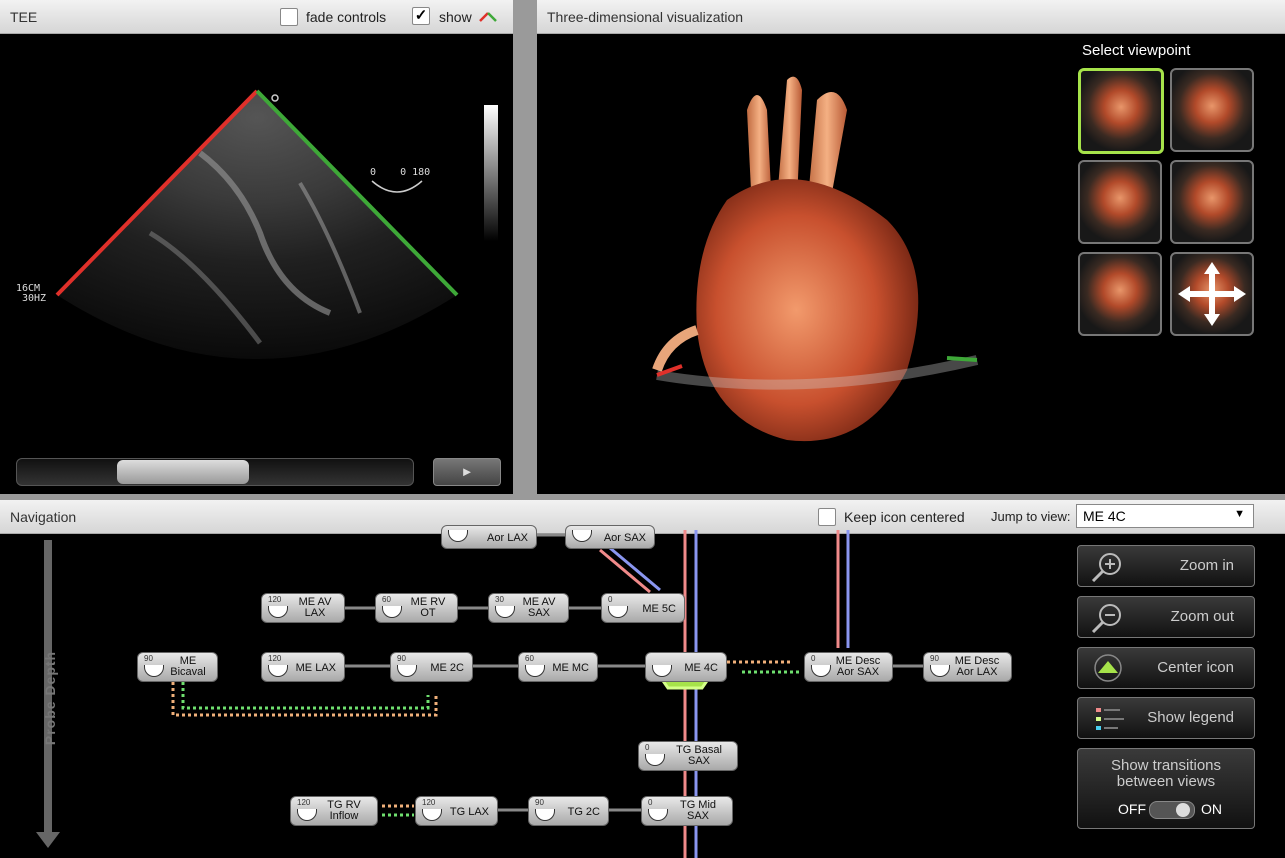 This screenshot has height=858, width=1285. What do you see at coordinates (431, 667) in the screenshot?
I see `node-me-2c: 90 ME 2C` at bounding box center [431, 667].